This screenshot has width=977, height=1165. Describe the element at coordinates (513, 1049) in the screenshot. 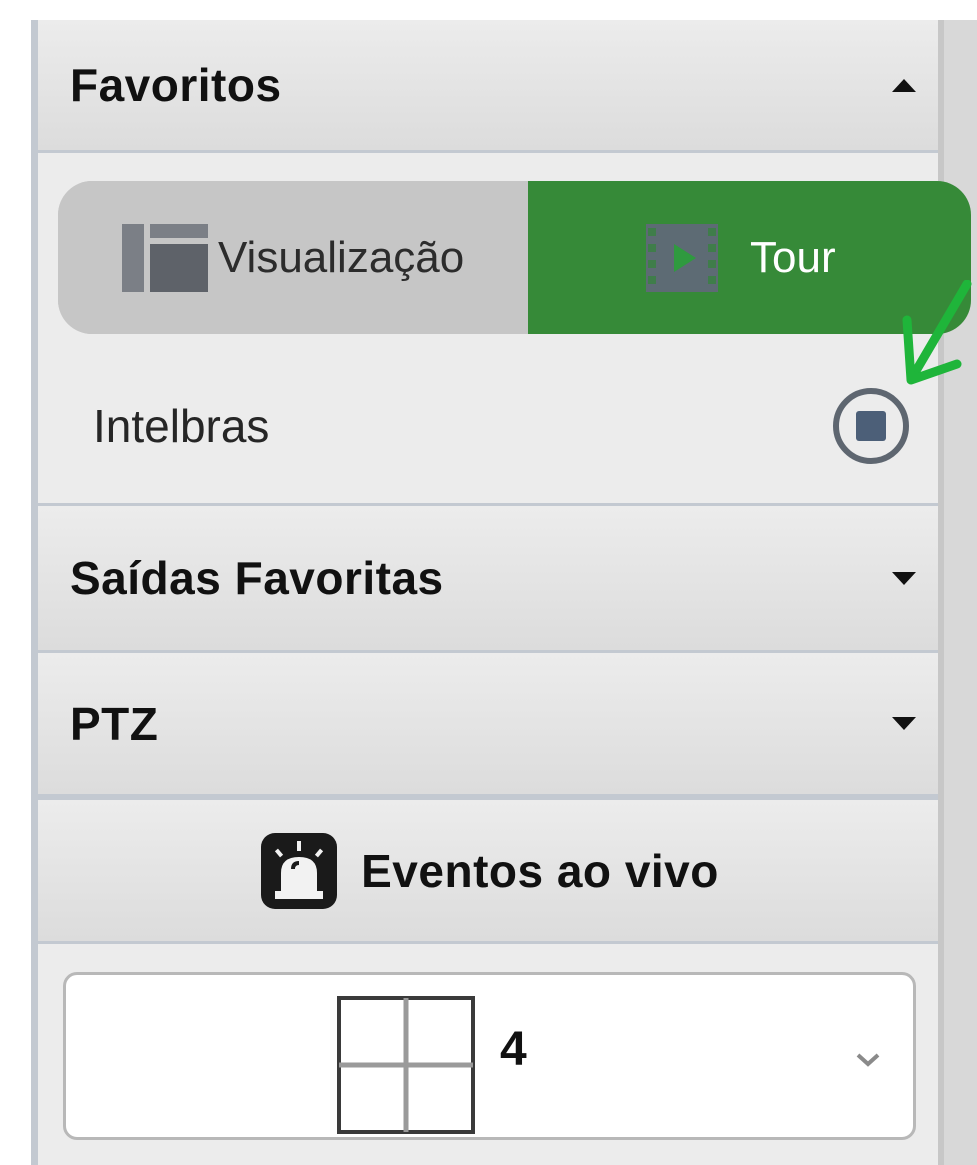

I see `layout-value: 4` at that location.